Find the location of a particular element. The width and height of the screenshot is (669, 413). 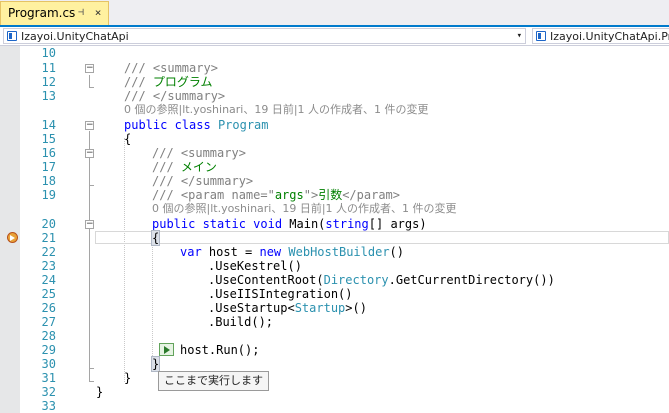

code-line: 12 /// プログラム is located at coordinates (334, 82).